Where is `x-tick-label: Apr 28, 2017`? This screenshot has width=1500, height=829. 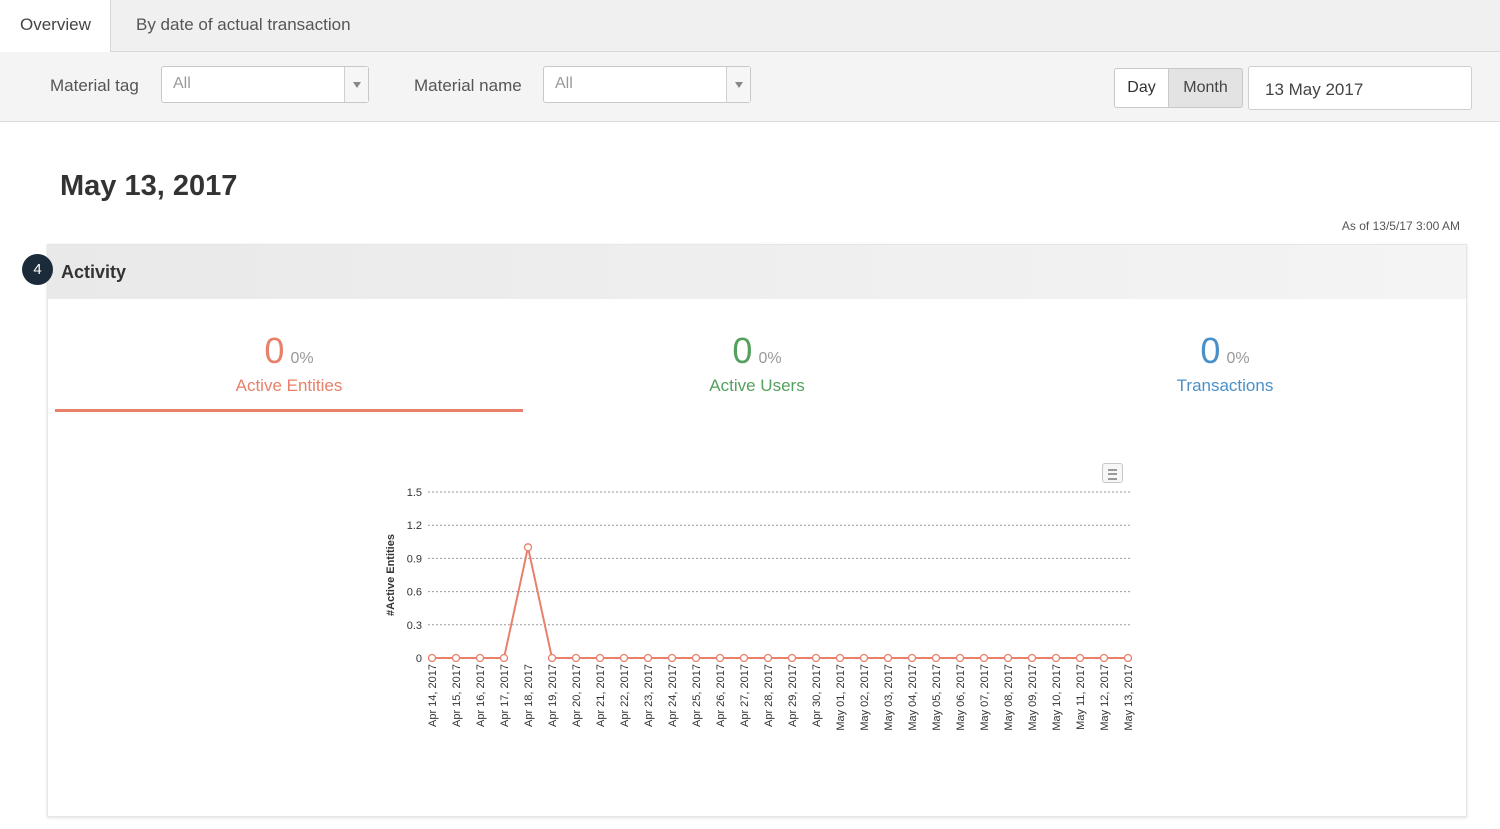
x-tick-label: Apr 28, 2017 is located at coordinates (769, 695).